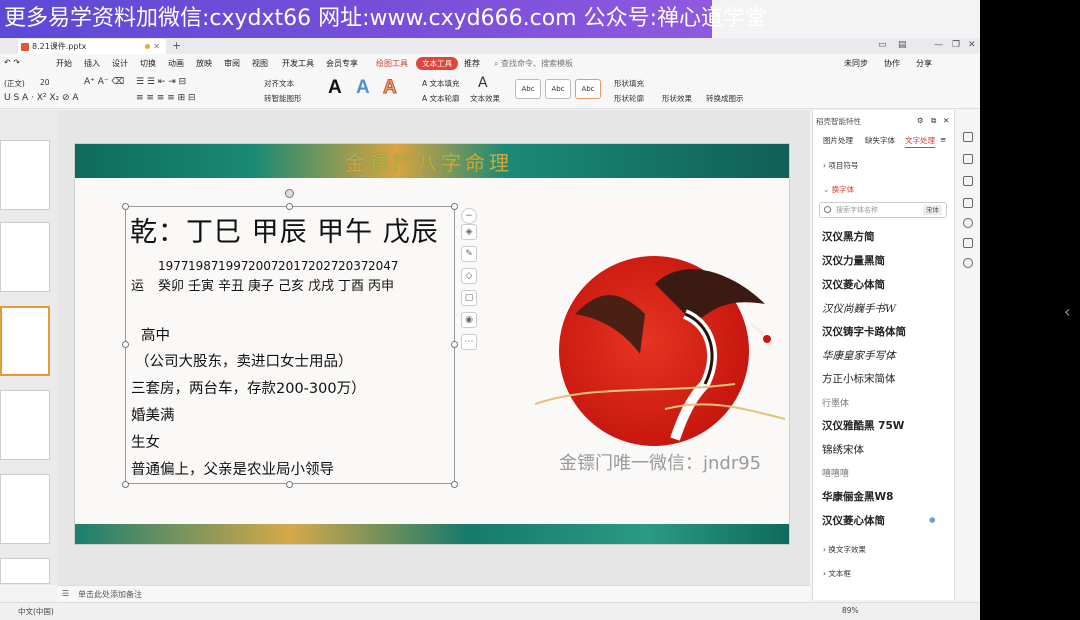  I want to click on download-font-icon: ●, so click(932, 519).